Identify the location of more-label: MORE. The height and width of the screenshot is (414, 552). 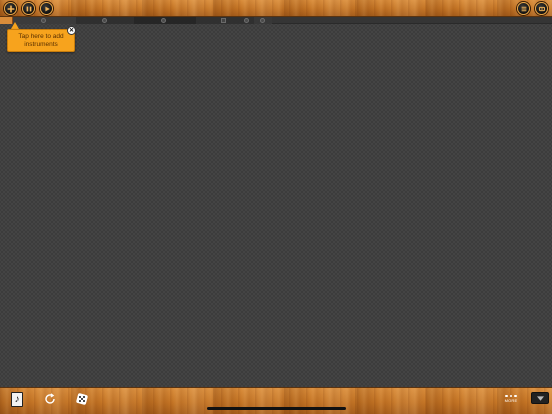
(511, 401).